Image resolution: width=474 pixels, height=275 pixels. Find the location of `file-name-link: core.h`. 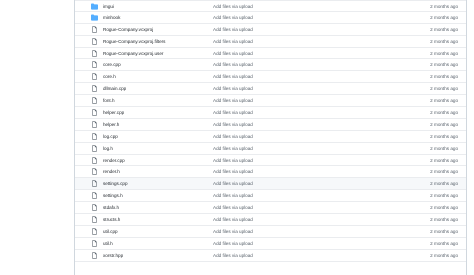

file-name-link: core.h is located at coordinates (109, 76).